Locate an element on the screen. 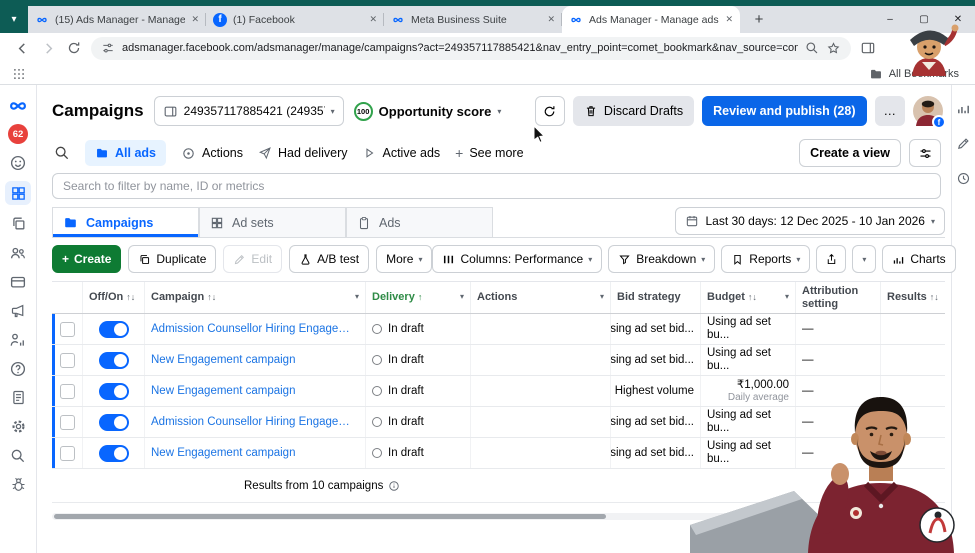 The width and height of the screenshot is (975, 553). browser-tab-facebook: f (1) Facebook ✕ is located at coordinates (295, 19).